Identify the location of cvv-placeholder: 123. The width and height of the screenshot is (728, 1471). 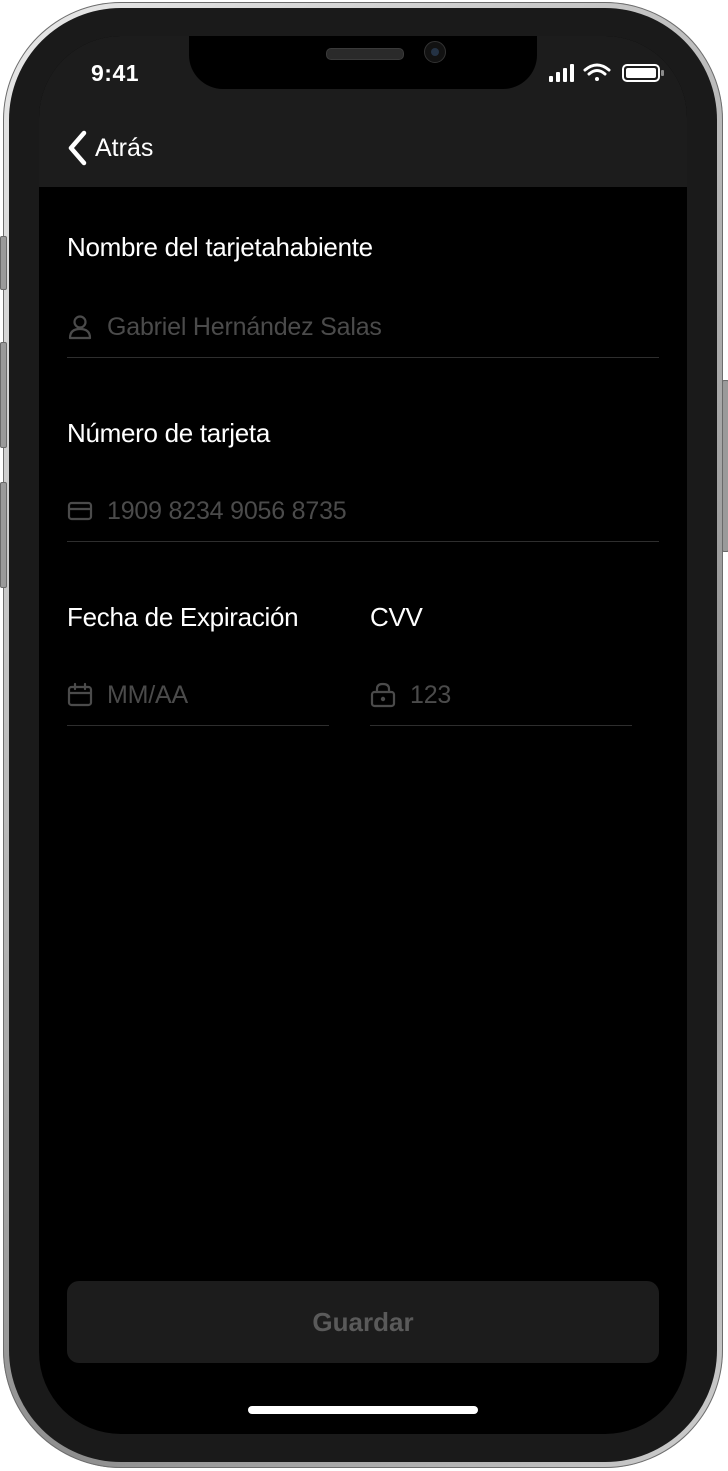
(431, 694).